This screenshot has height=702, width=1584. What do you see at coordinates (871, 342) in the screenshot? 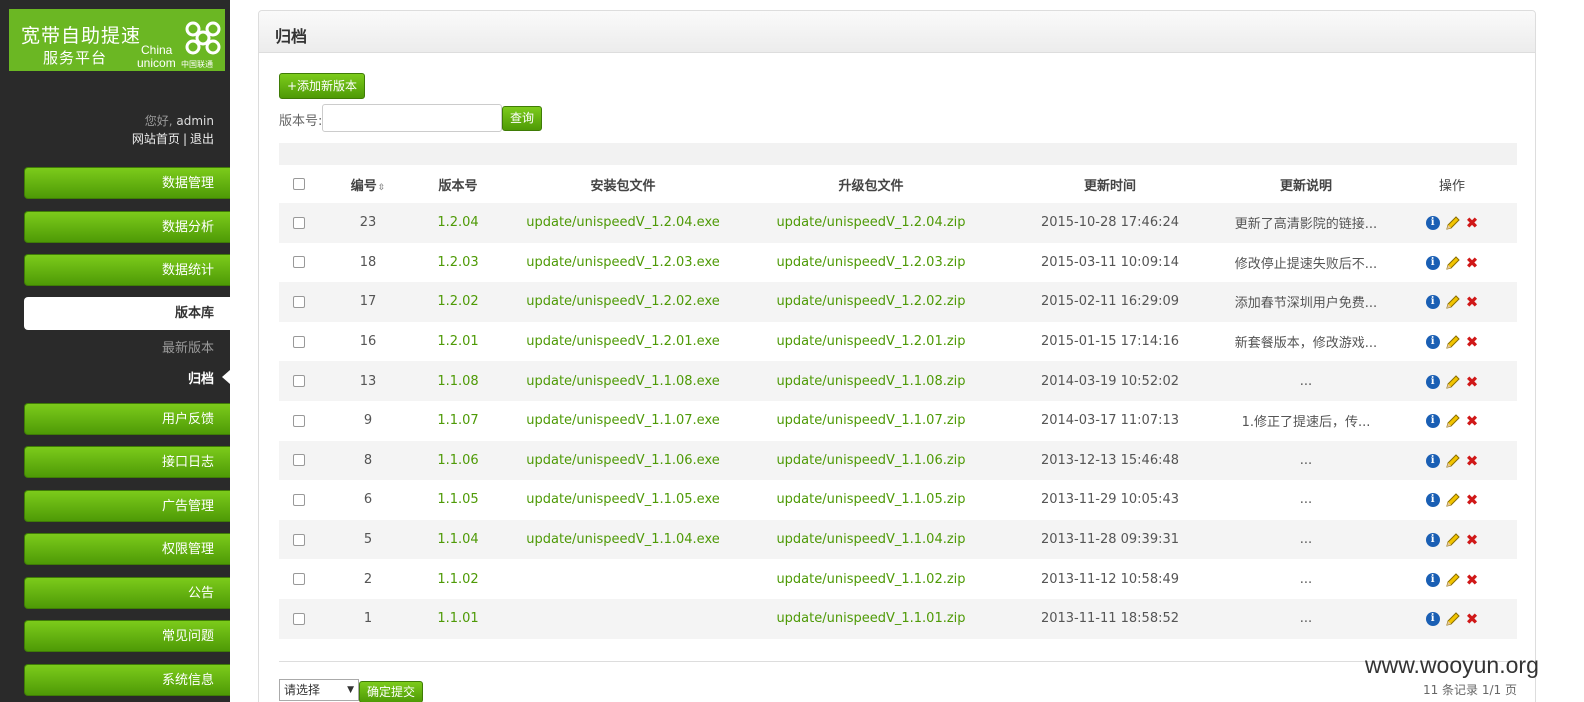
I see `cell-upgrade-file: update/unispeedV_1.2.01.zip` at bounding box center [871, 342].